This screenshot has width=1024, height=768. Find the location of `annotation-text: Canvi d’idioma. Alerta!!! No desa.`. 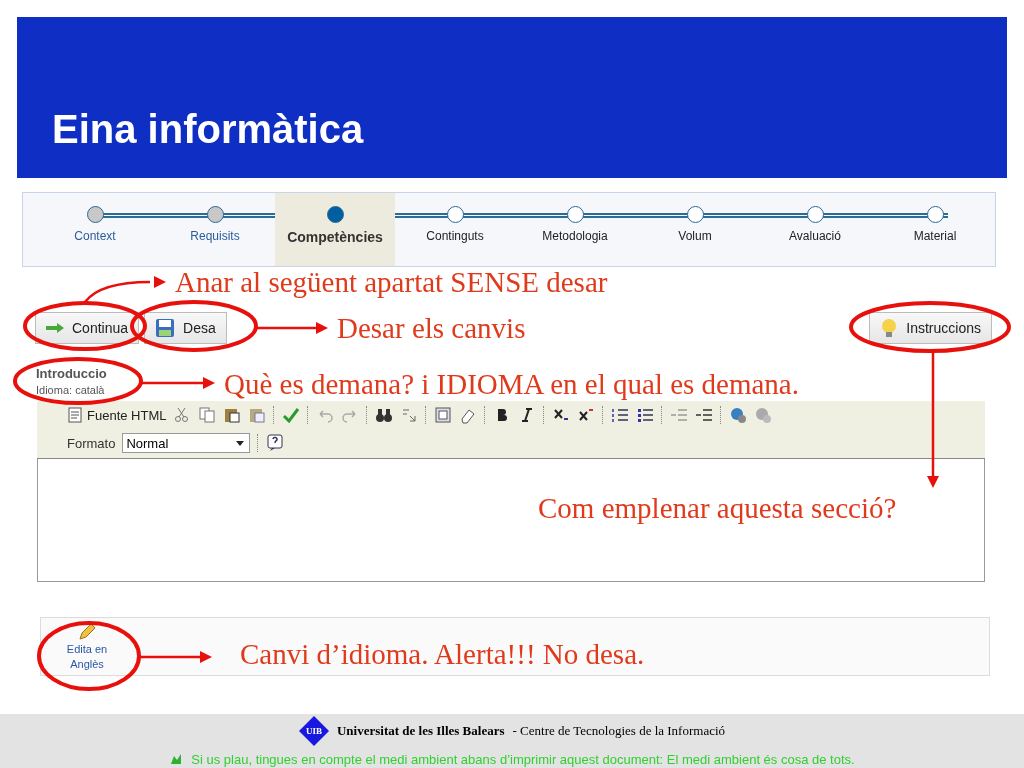

annotation-text: Canvi d’idioma. Alerta!!! No desa. is located at coordinates (442, 654).